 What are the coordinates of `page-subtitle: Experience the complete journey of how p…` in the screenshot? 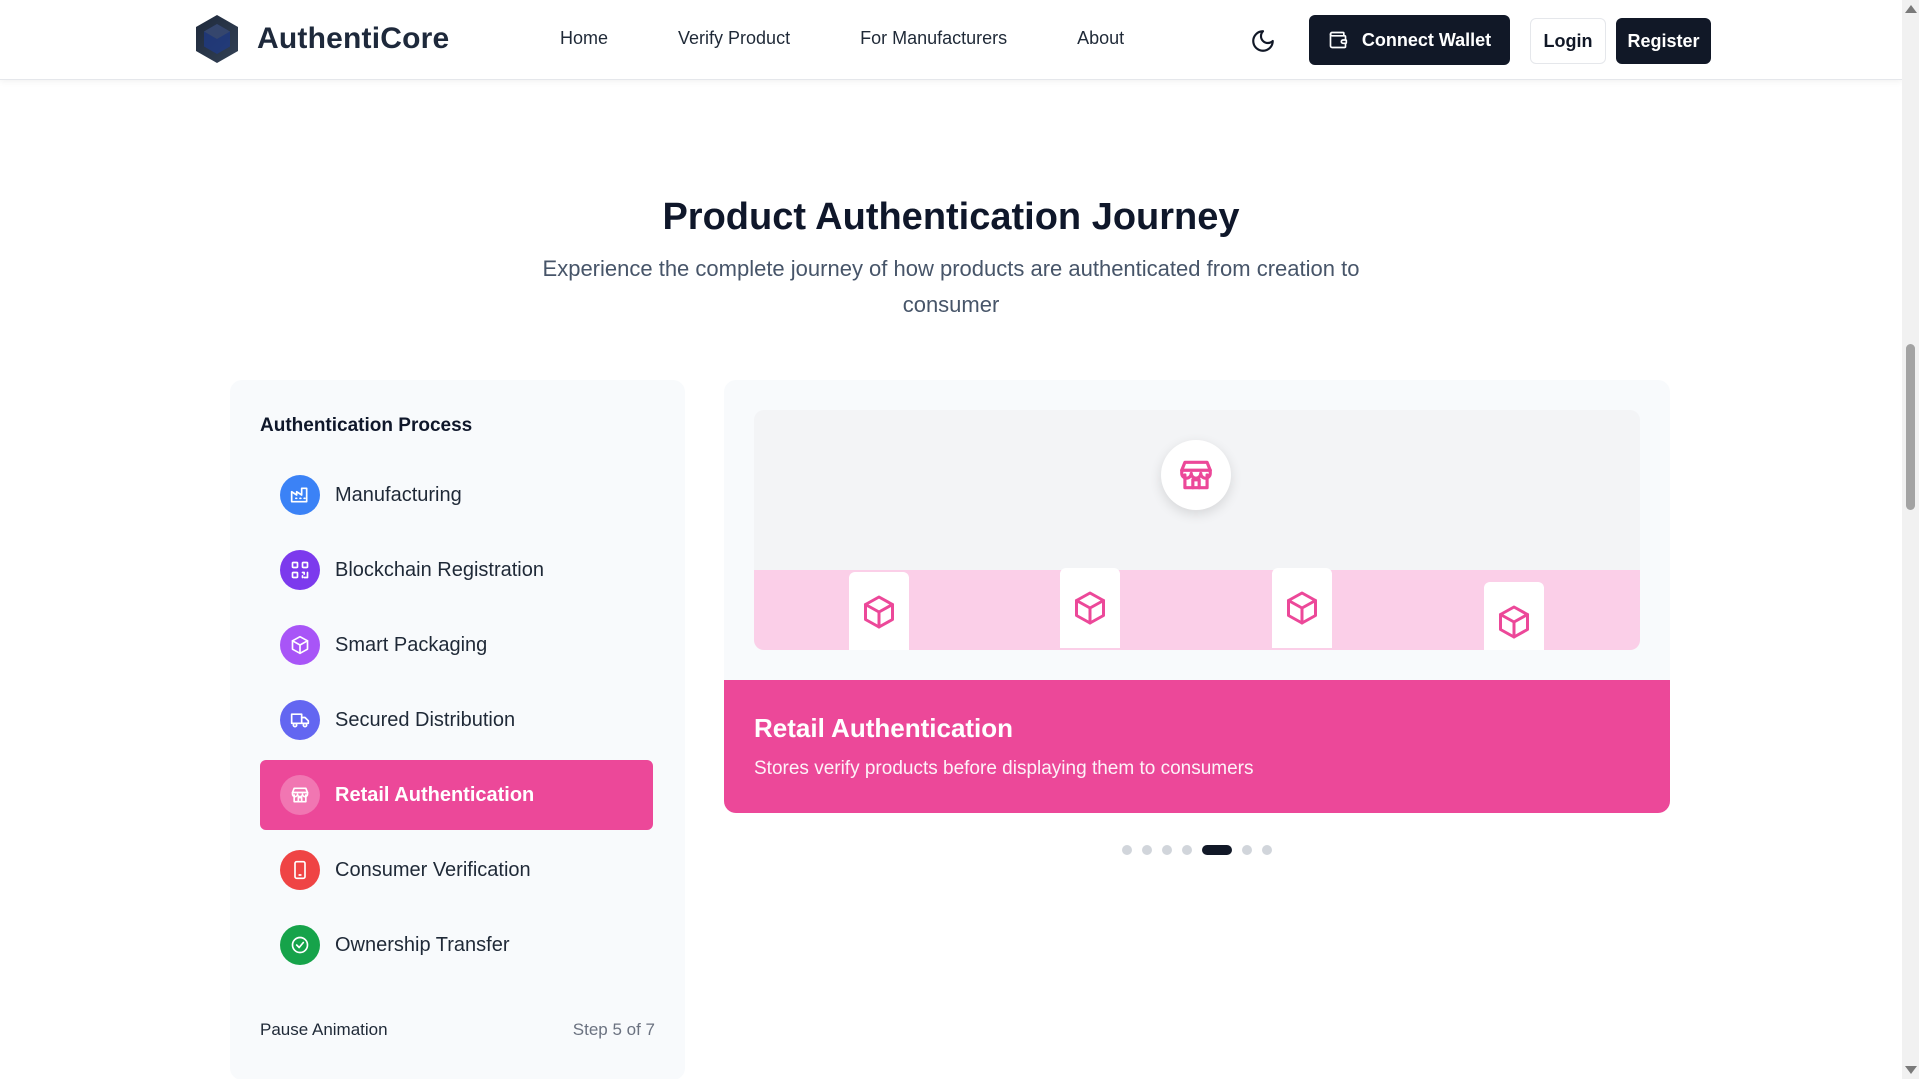 It's located at (951, 286).